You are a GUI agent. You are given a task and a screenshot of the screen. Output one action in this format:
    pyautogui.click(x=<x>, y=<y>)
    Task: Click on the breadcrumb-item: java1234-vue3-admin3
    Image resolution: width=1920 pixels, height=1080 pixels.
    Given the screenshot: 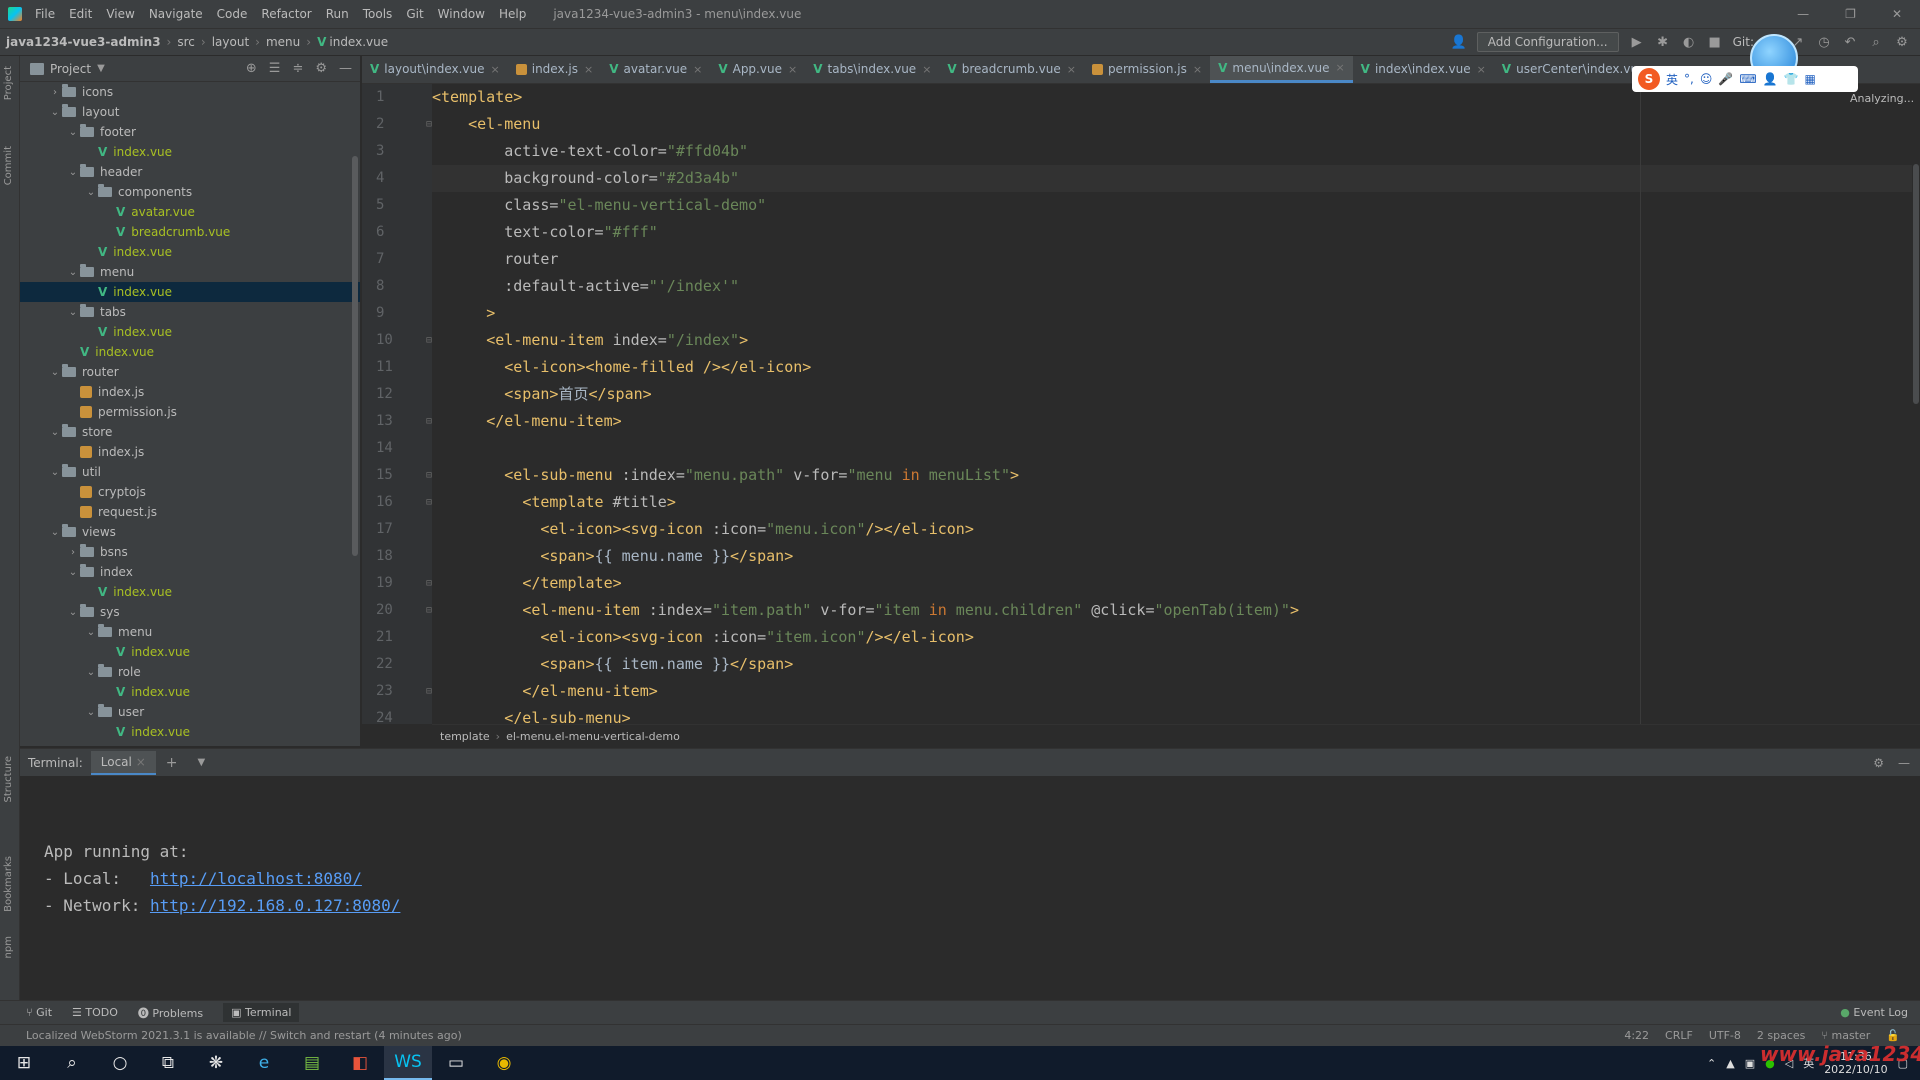 What is the action you would take?
    pyautogui.click(x=83, y=42)
    